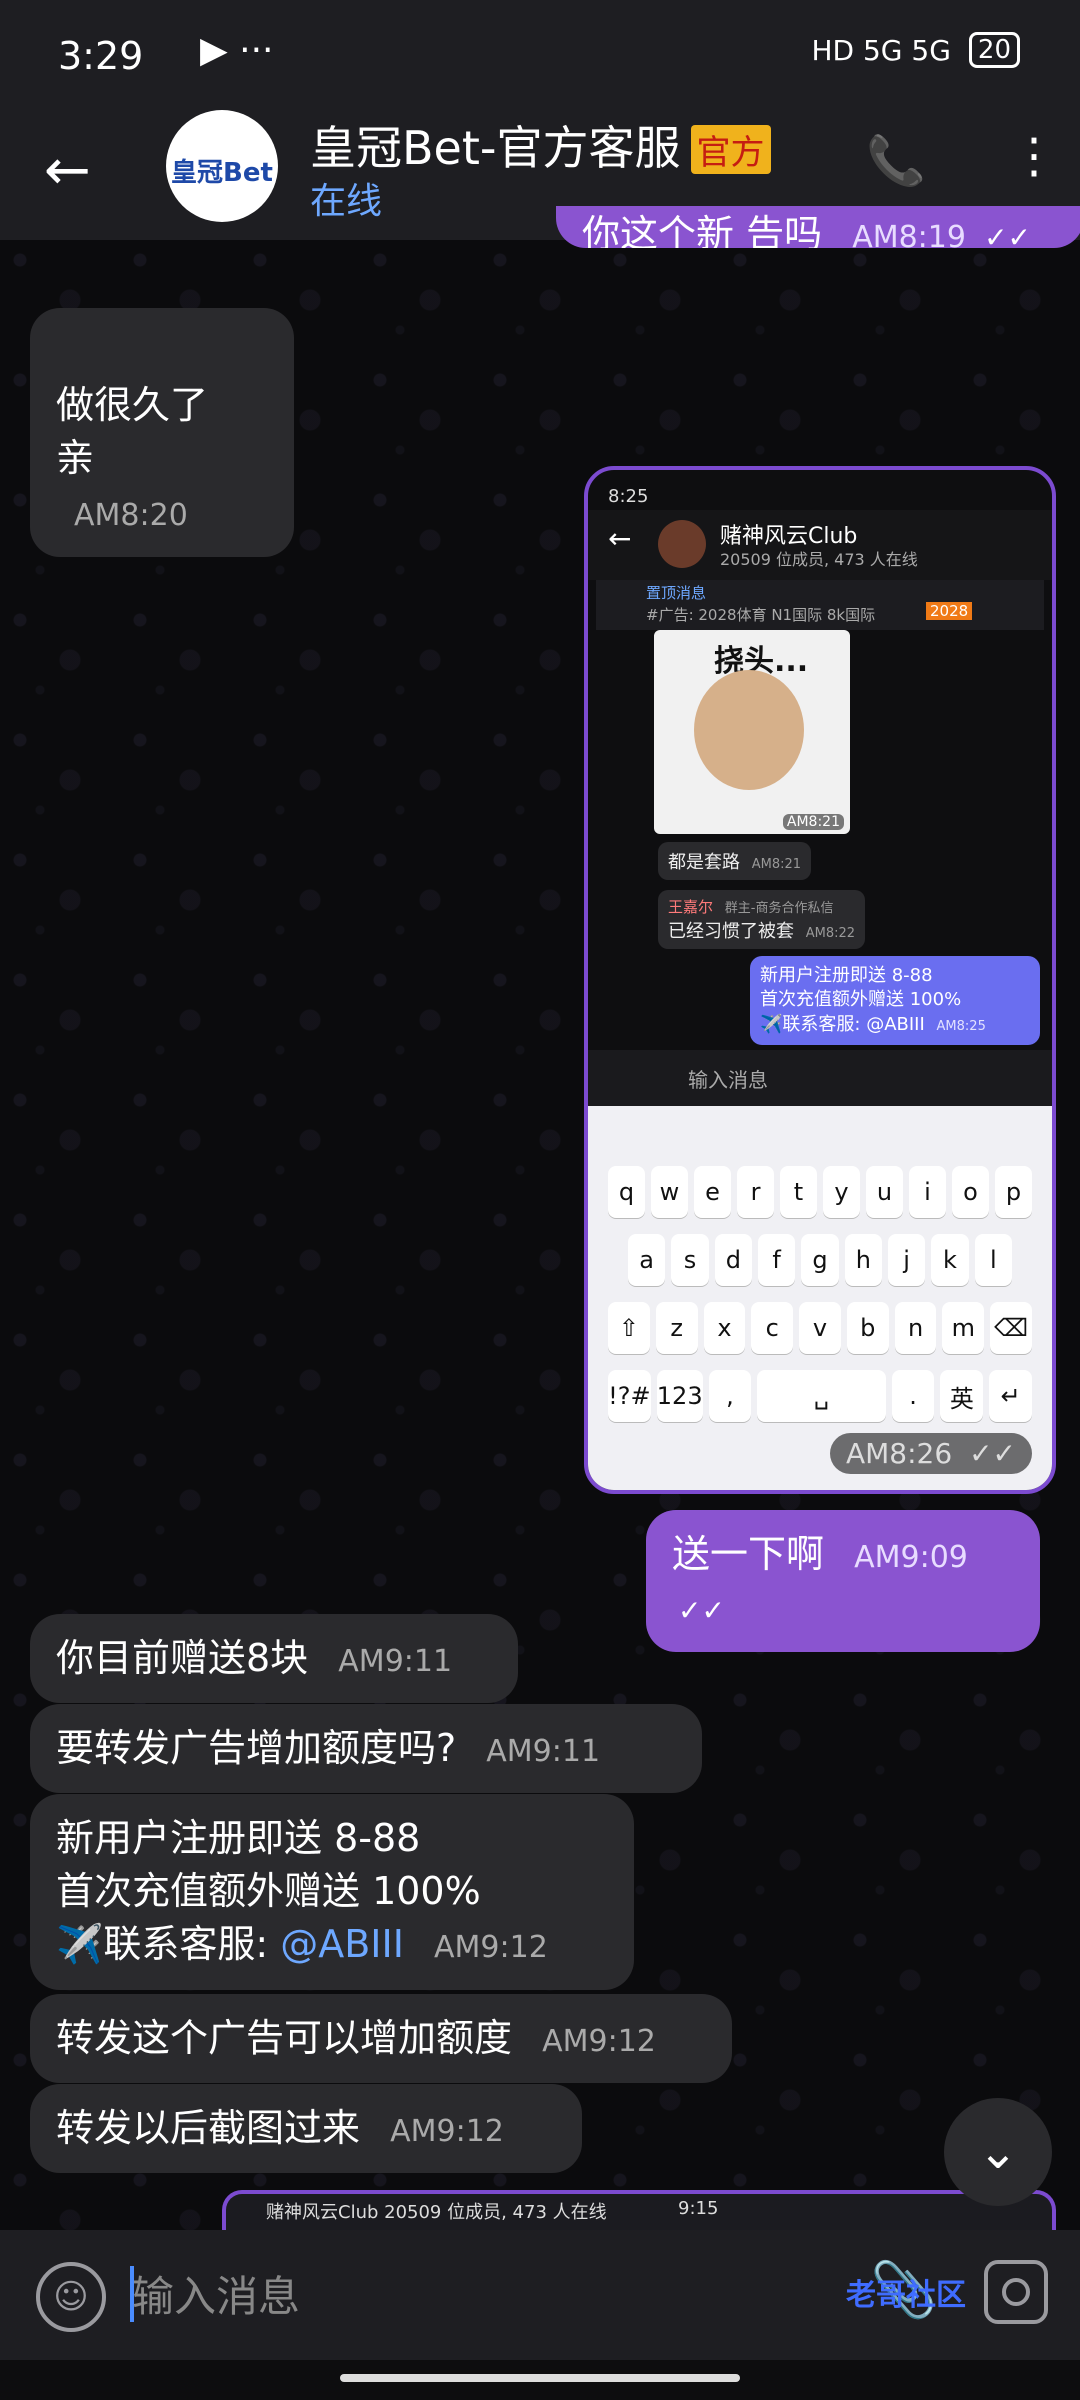  What do you see at coordinates (733, 1260) in the screenshot?
I see `key: d` at bounding box center [733, 1260].